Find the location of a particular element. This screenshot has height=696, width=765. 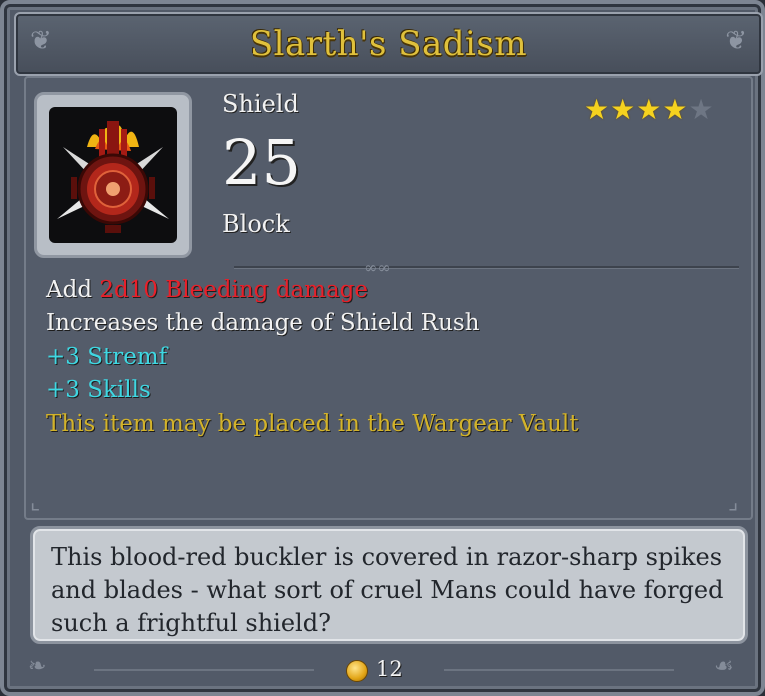

stat-bleeding: Add 2d10 Bleeding damage is located at coordinates (207, 290).